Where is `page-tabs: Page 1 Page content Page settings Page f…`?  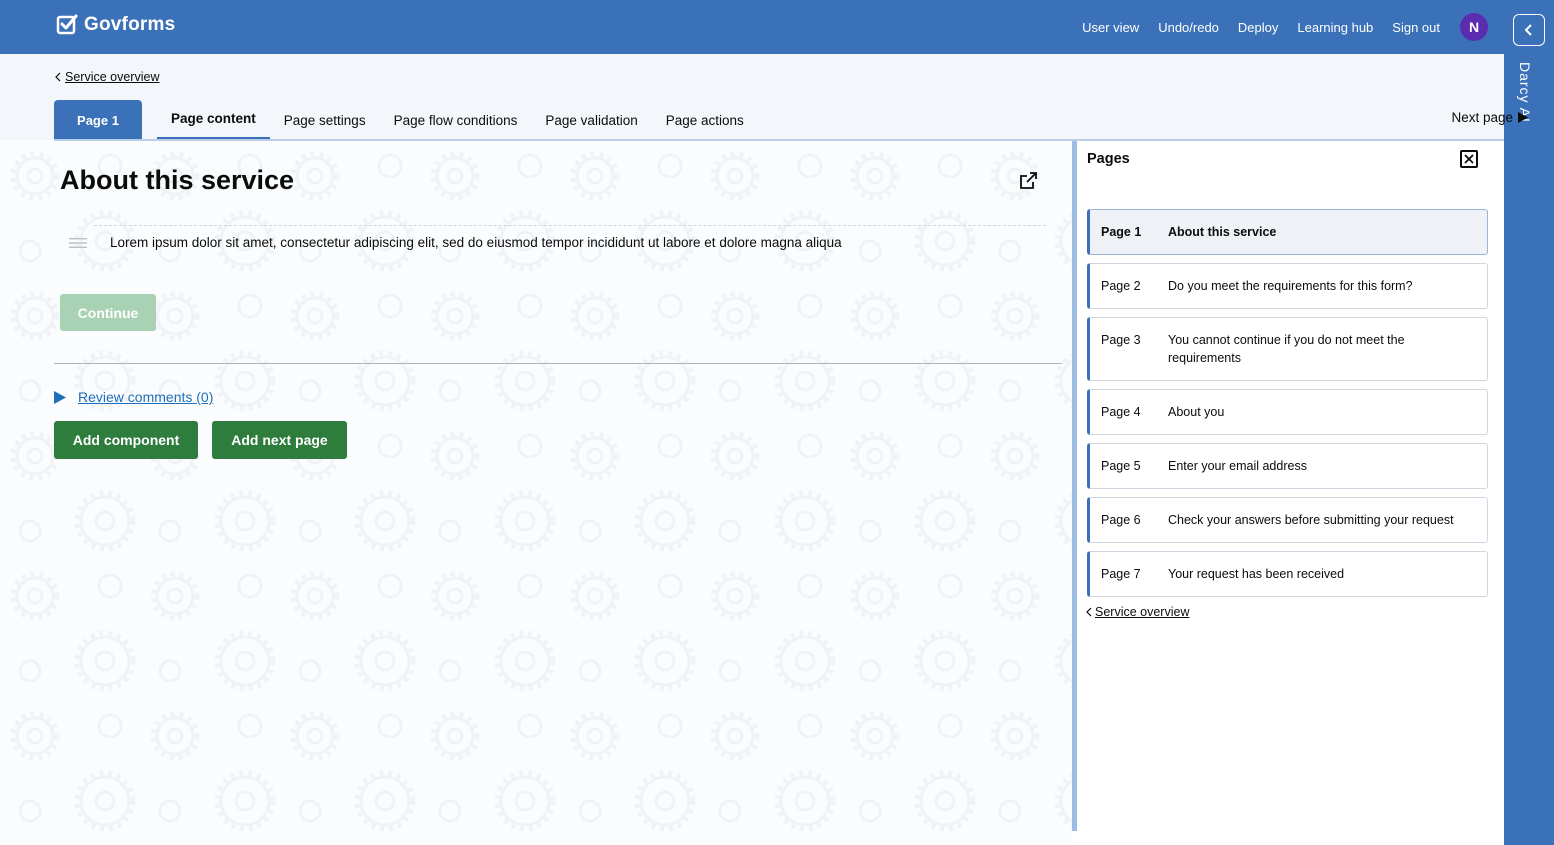
page-tabs: Page 1 Page content Page settings Page f… is located at coordinates (406, 120).